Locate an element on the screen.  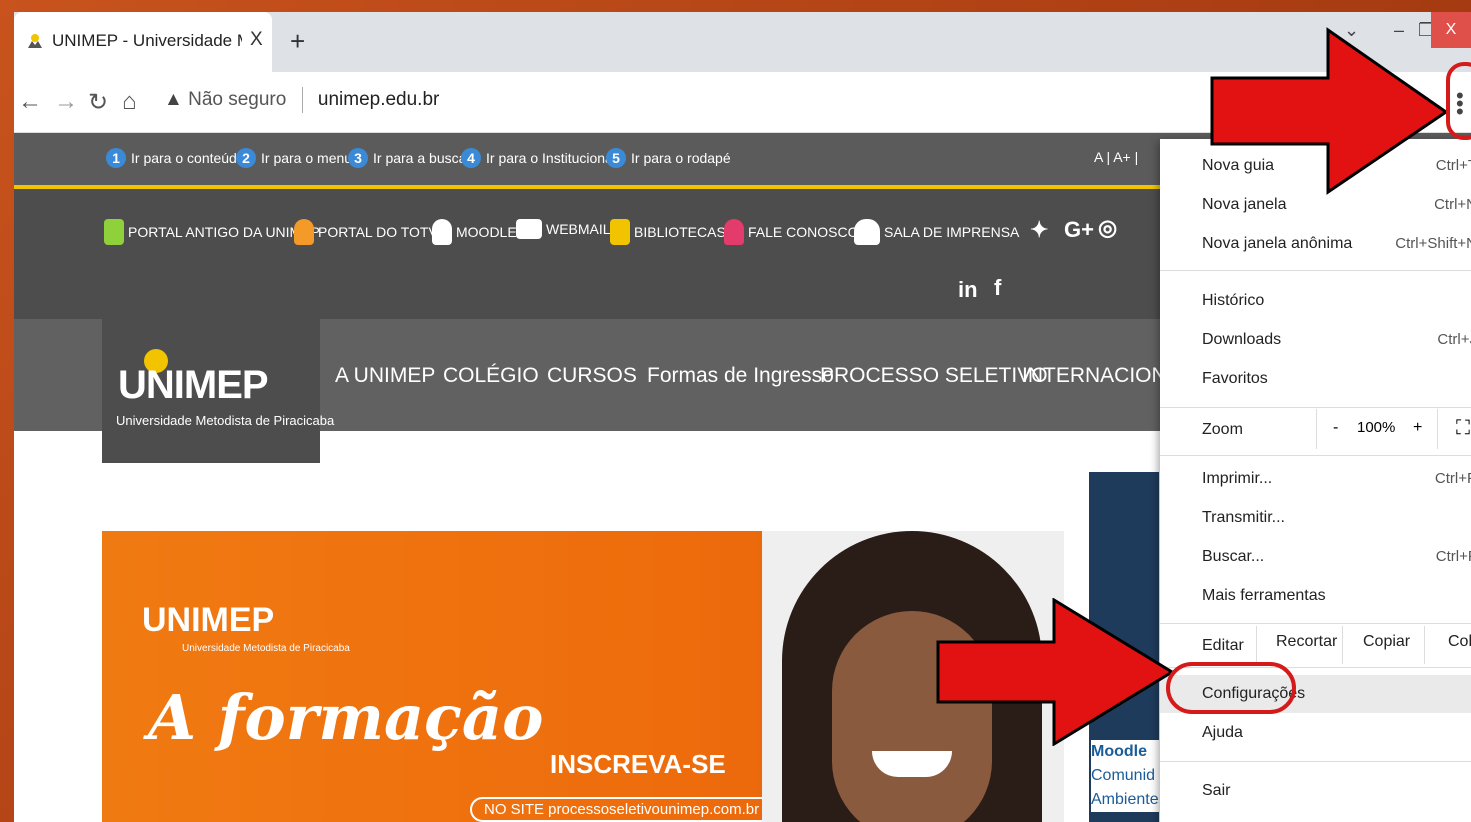
fullscreen-icon: ⛶ is located at coordinates (1463, 428).